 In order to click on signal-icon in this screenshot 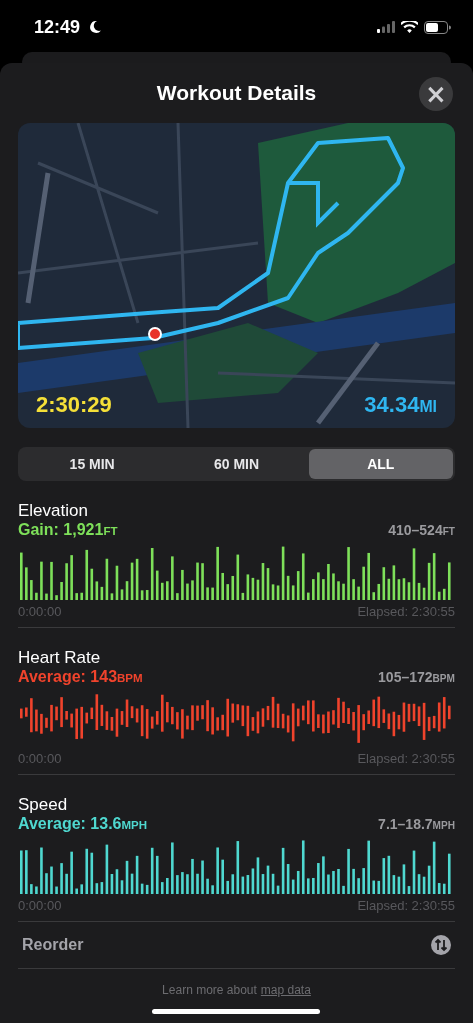, I will do `click(386, 27)`.